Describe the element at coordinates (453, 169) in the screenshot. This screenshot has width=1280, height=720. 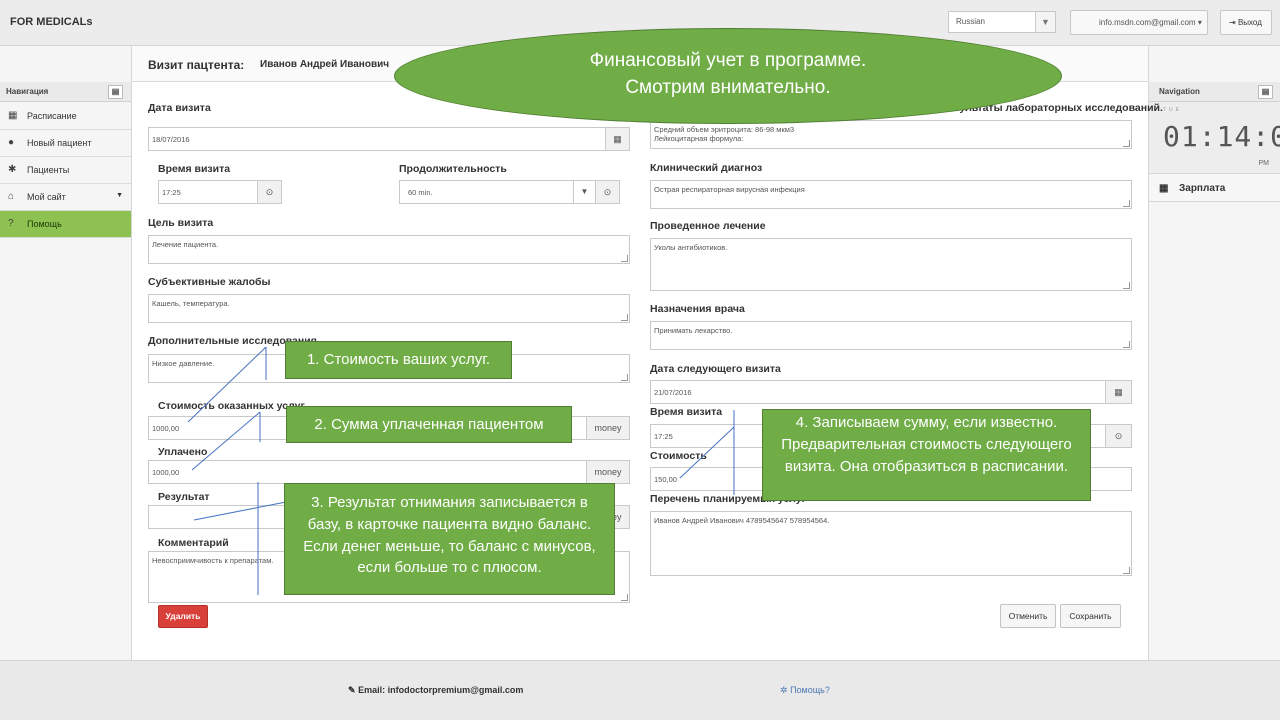
I see `duration-label: Продолжительность` at that location.